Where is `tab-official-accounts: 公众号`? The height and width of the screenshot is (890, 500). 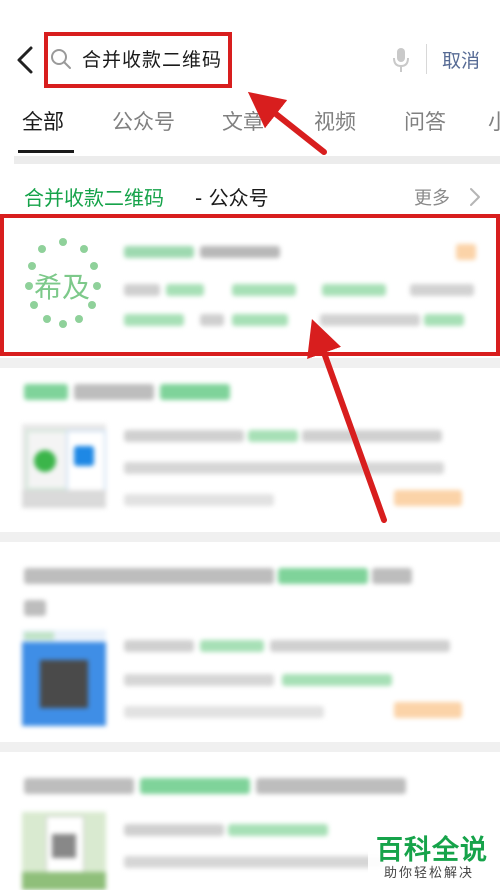
tab-official-accounts: 公众号 is located at coordinates (143, 121).